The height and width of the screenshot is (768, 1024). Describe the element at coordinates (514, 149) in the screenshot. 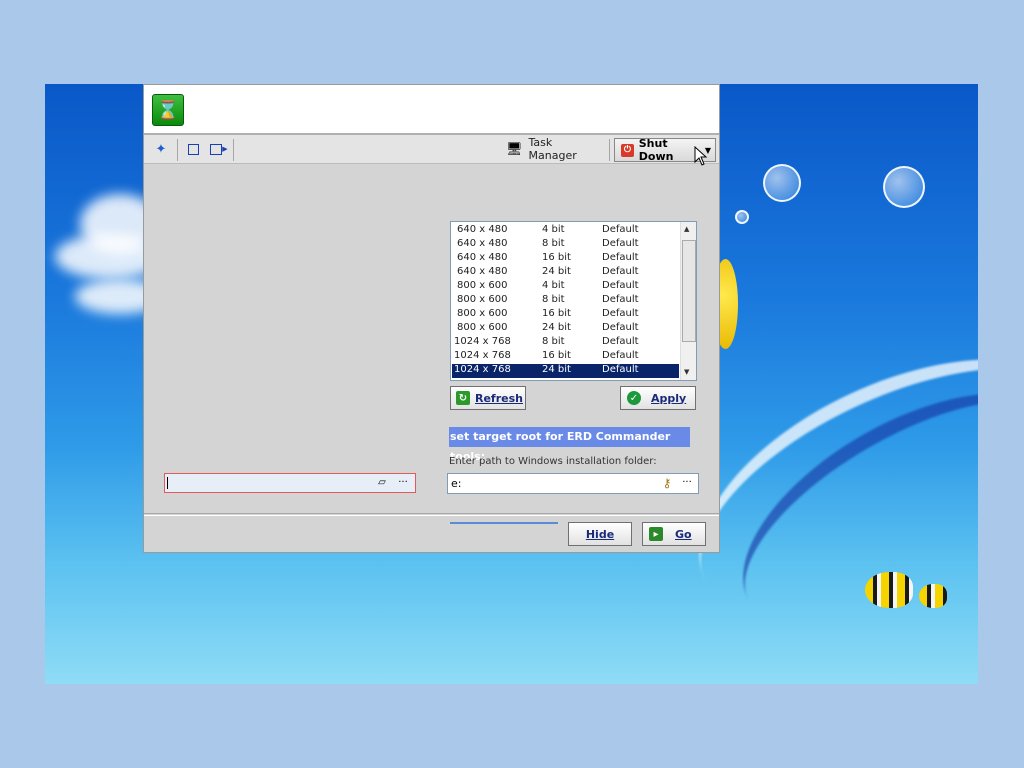

I see `computer-icon: 🖥` at that location.